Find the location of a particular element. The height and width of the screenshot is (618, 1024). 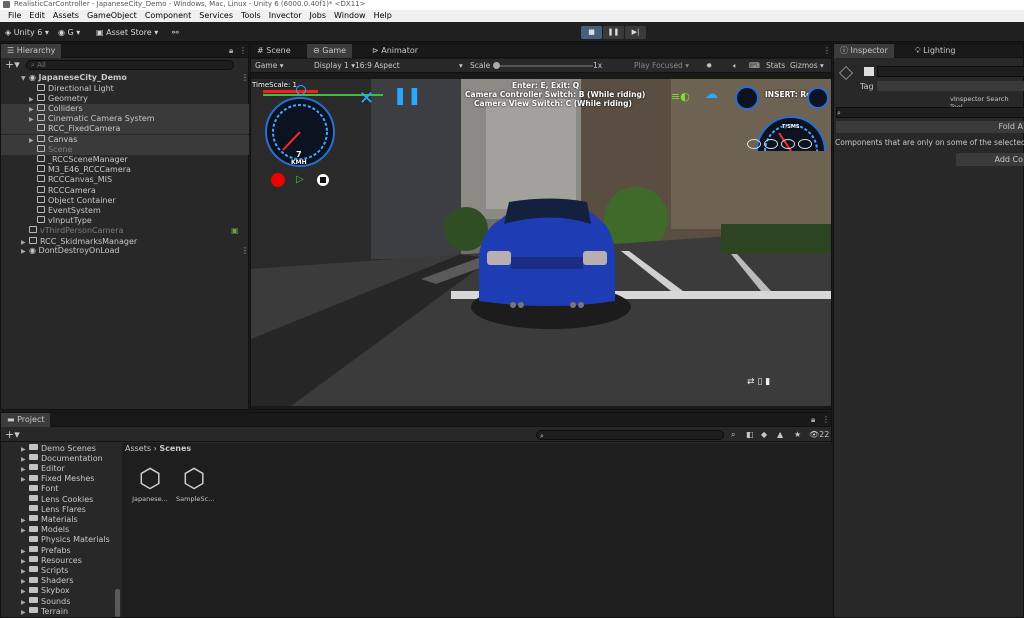

timescale-slider-handle is located at coordinates (301, 90).